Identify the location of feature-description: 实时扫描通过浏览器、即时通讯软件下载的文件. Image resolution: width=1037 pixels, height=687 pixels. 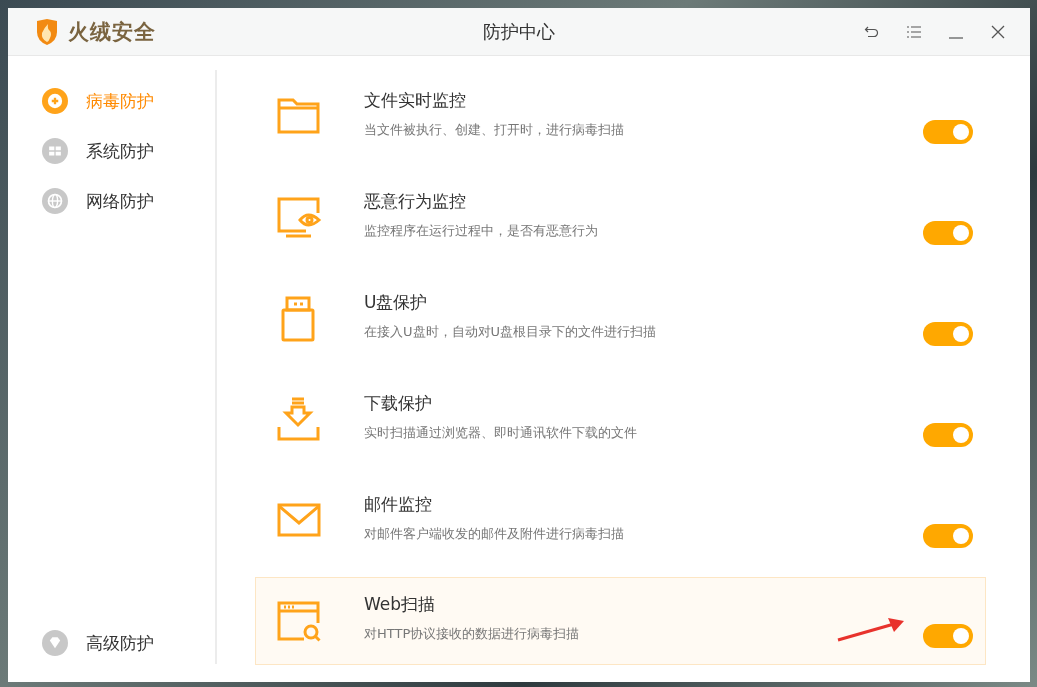
(500, 432).